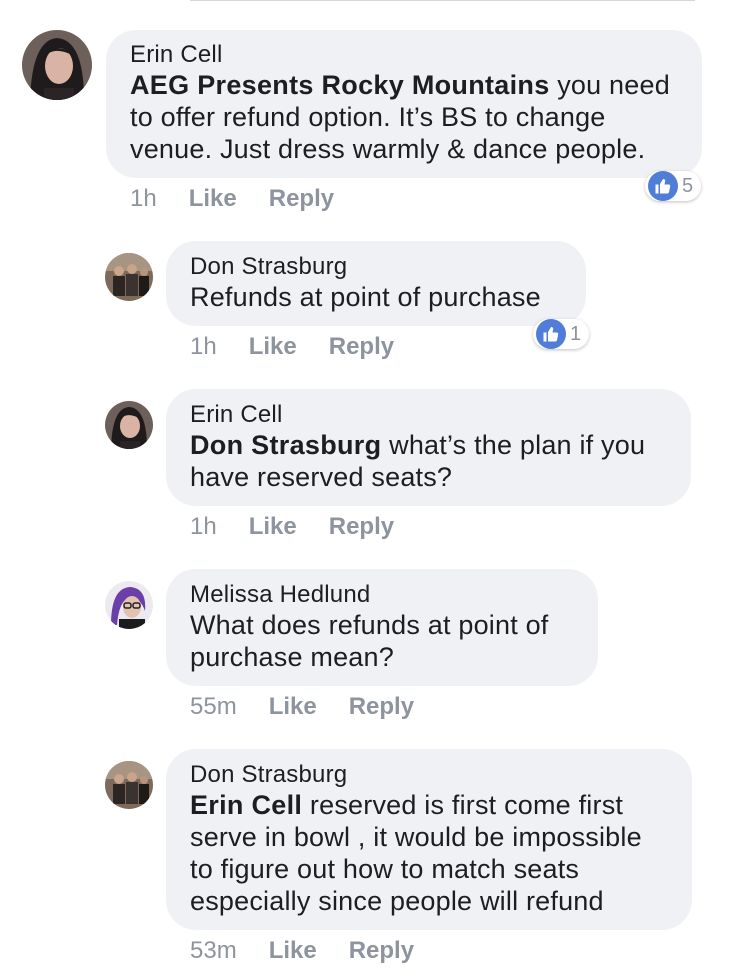 The width and height of the screenshot is (747, 977). Describe the element at coordinates (318, 707) in the screenshot. I see `comment-actions: 55m Like Reply` at that location.